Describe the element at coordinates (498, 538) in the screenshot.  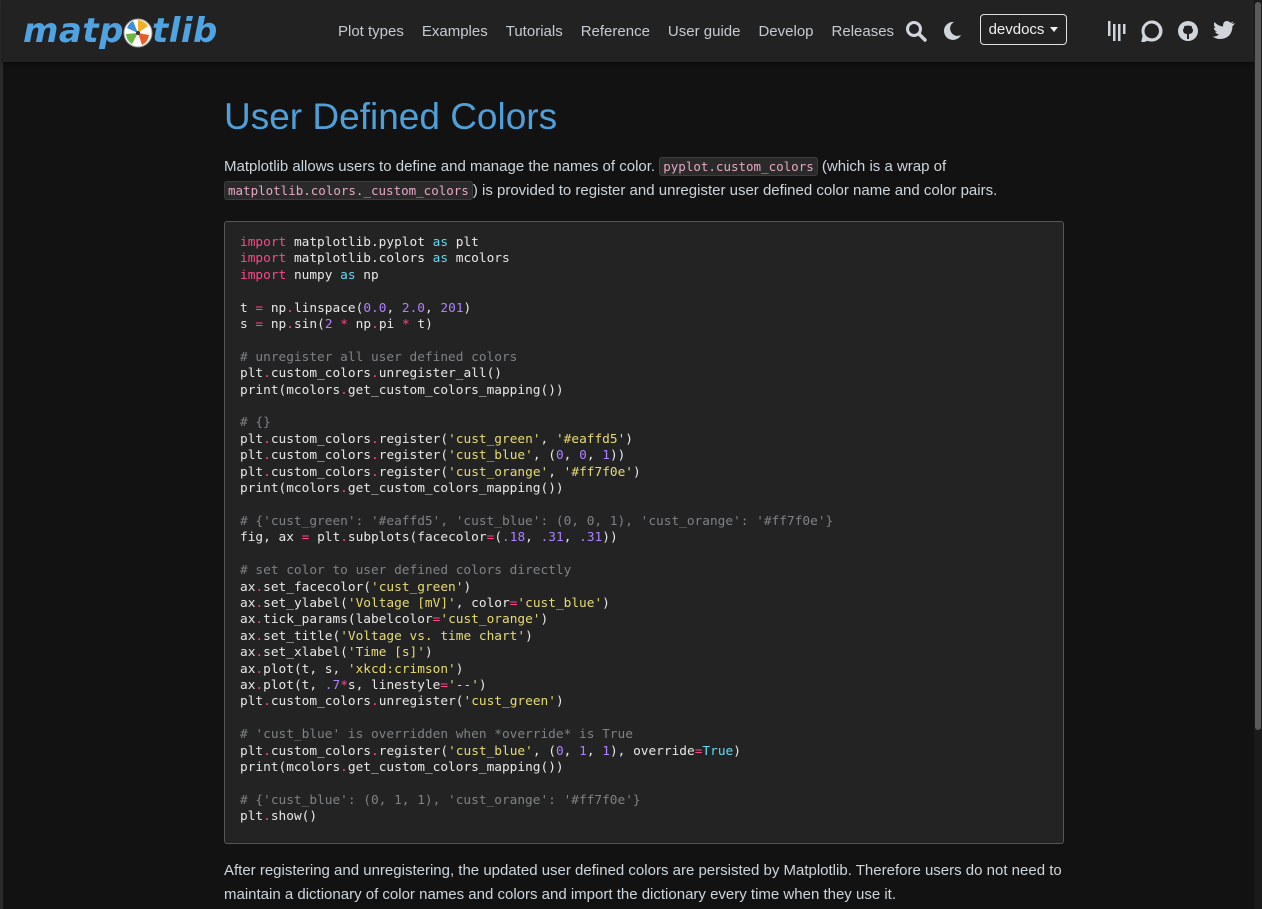
I see `code-token: (` at that location.